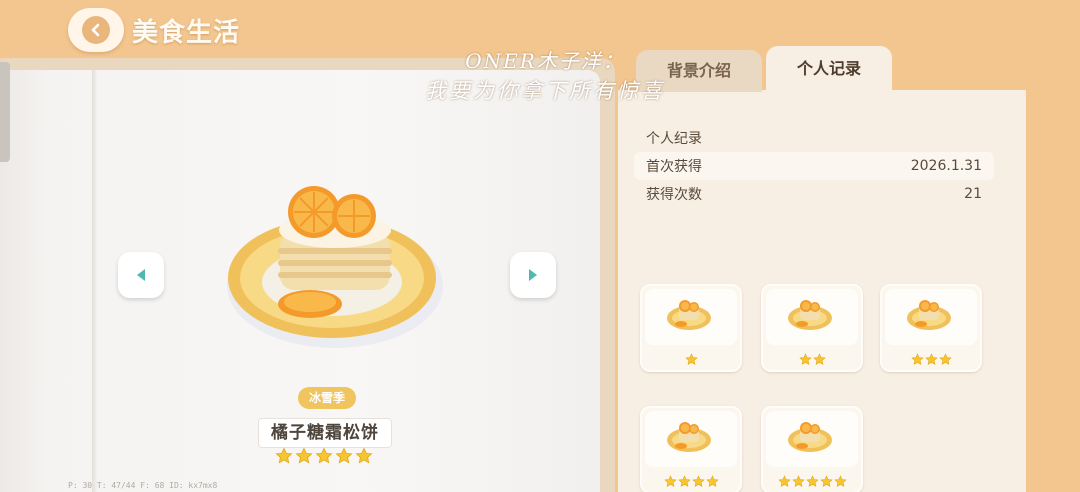 This screenshot has height=492, width=1080. Describe the element at coordinates (674, 167) in the screenshot. I see `record-label: 首次获得` at that location.